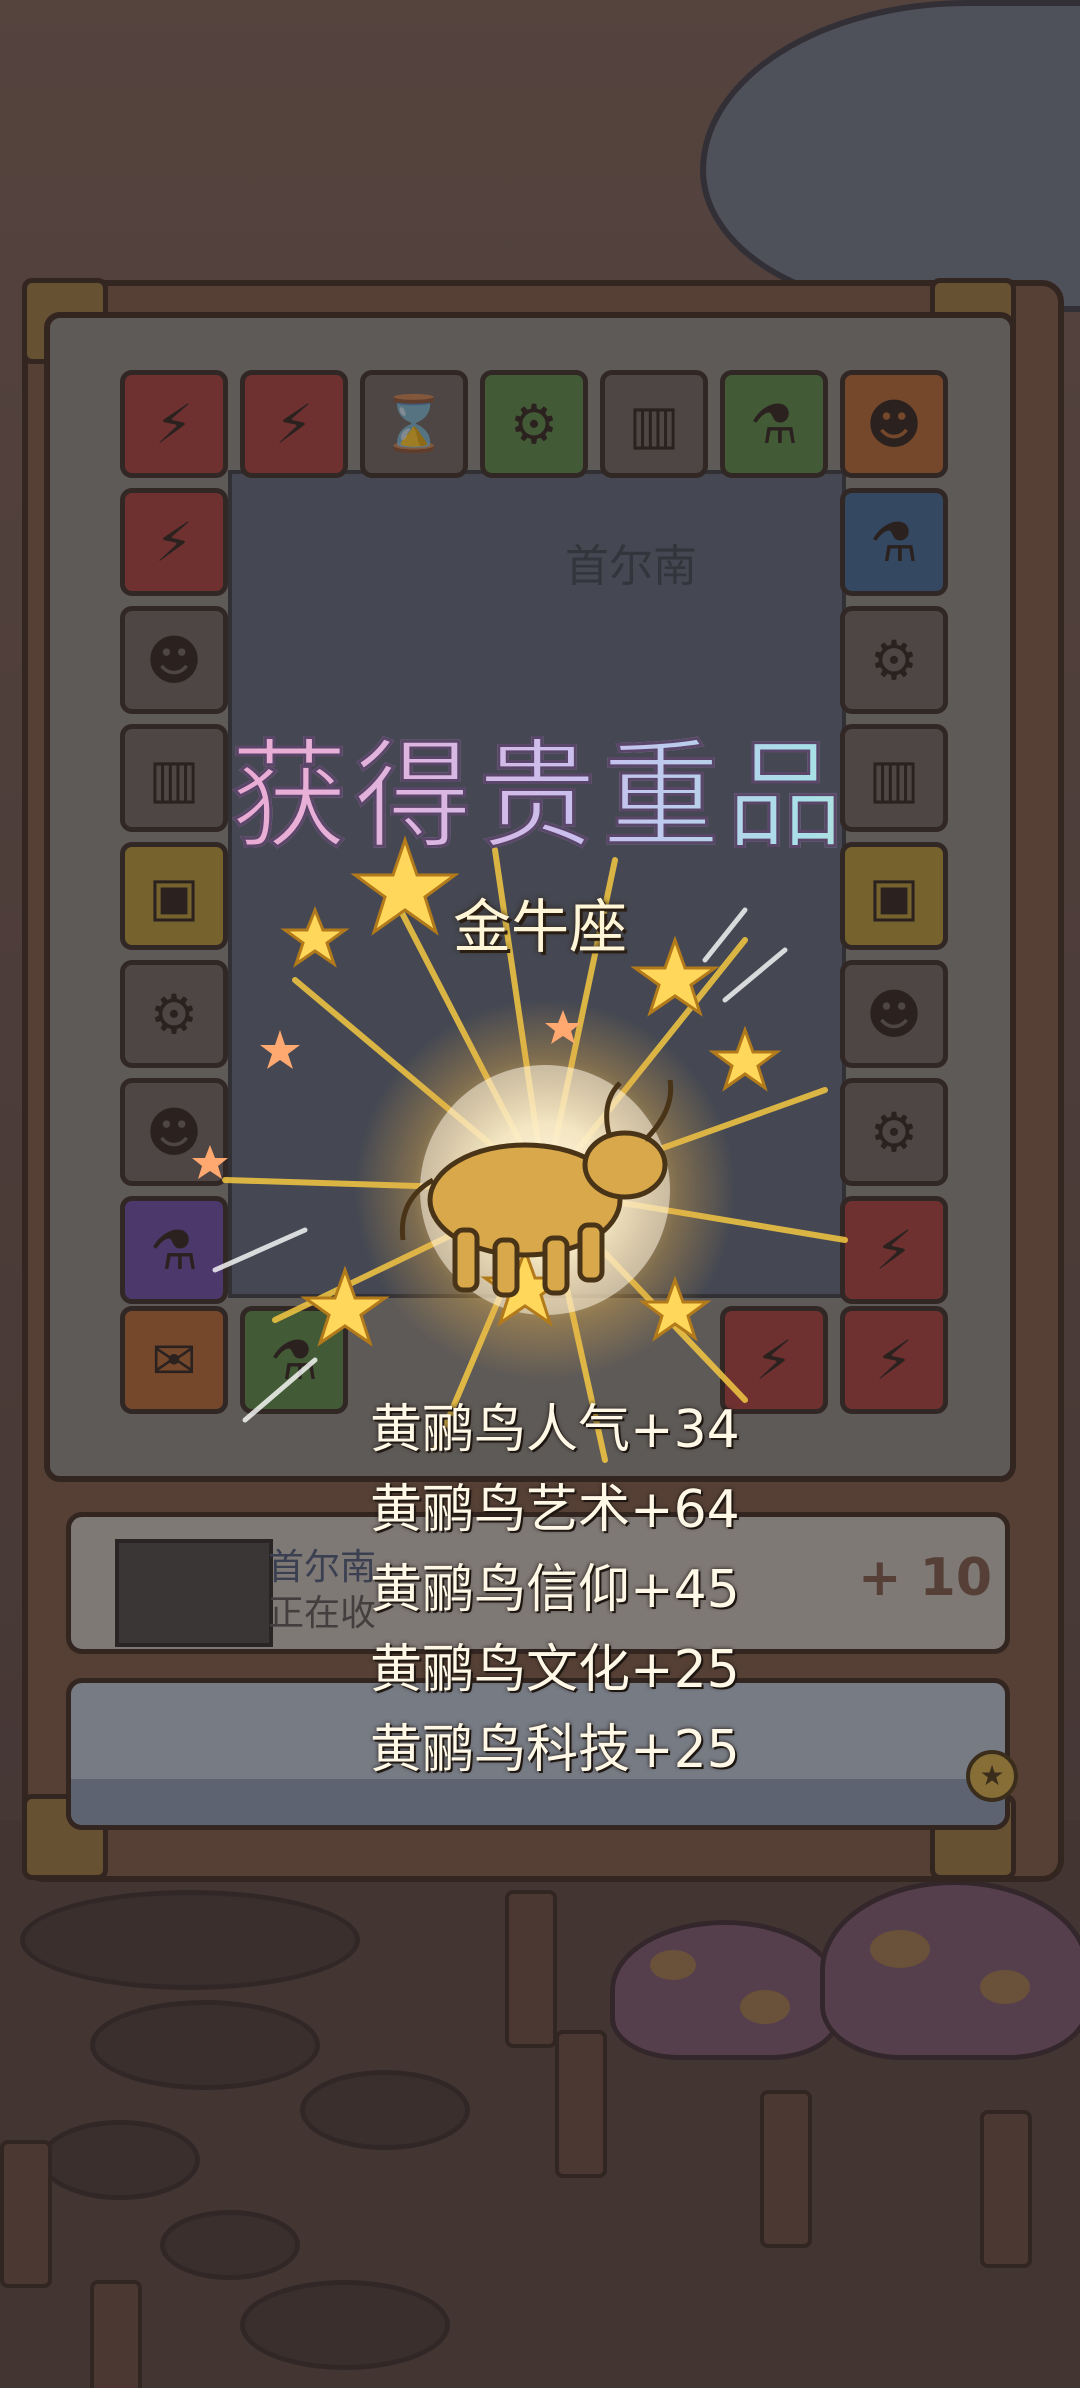  What do you see at coordinates (555, 1670) in the screenshot?
I see `reward-stat: 黄鹂鸟文化+25` at bounding box center [555, 1670].